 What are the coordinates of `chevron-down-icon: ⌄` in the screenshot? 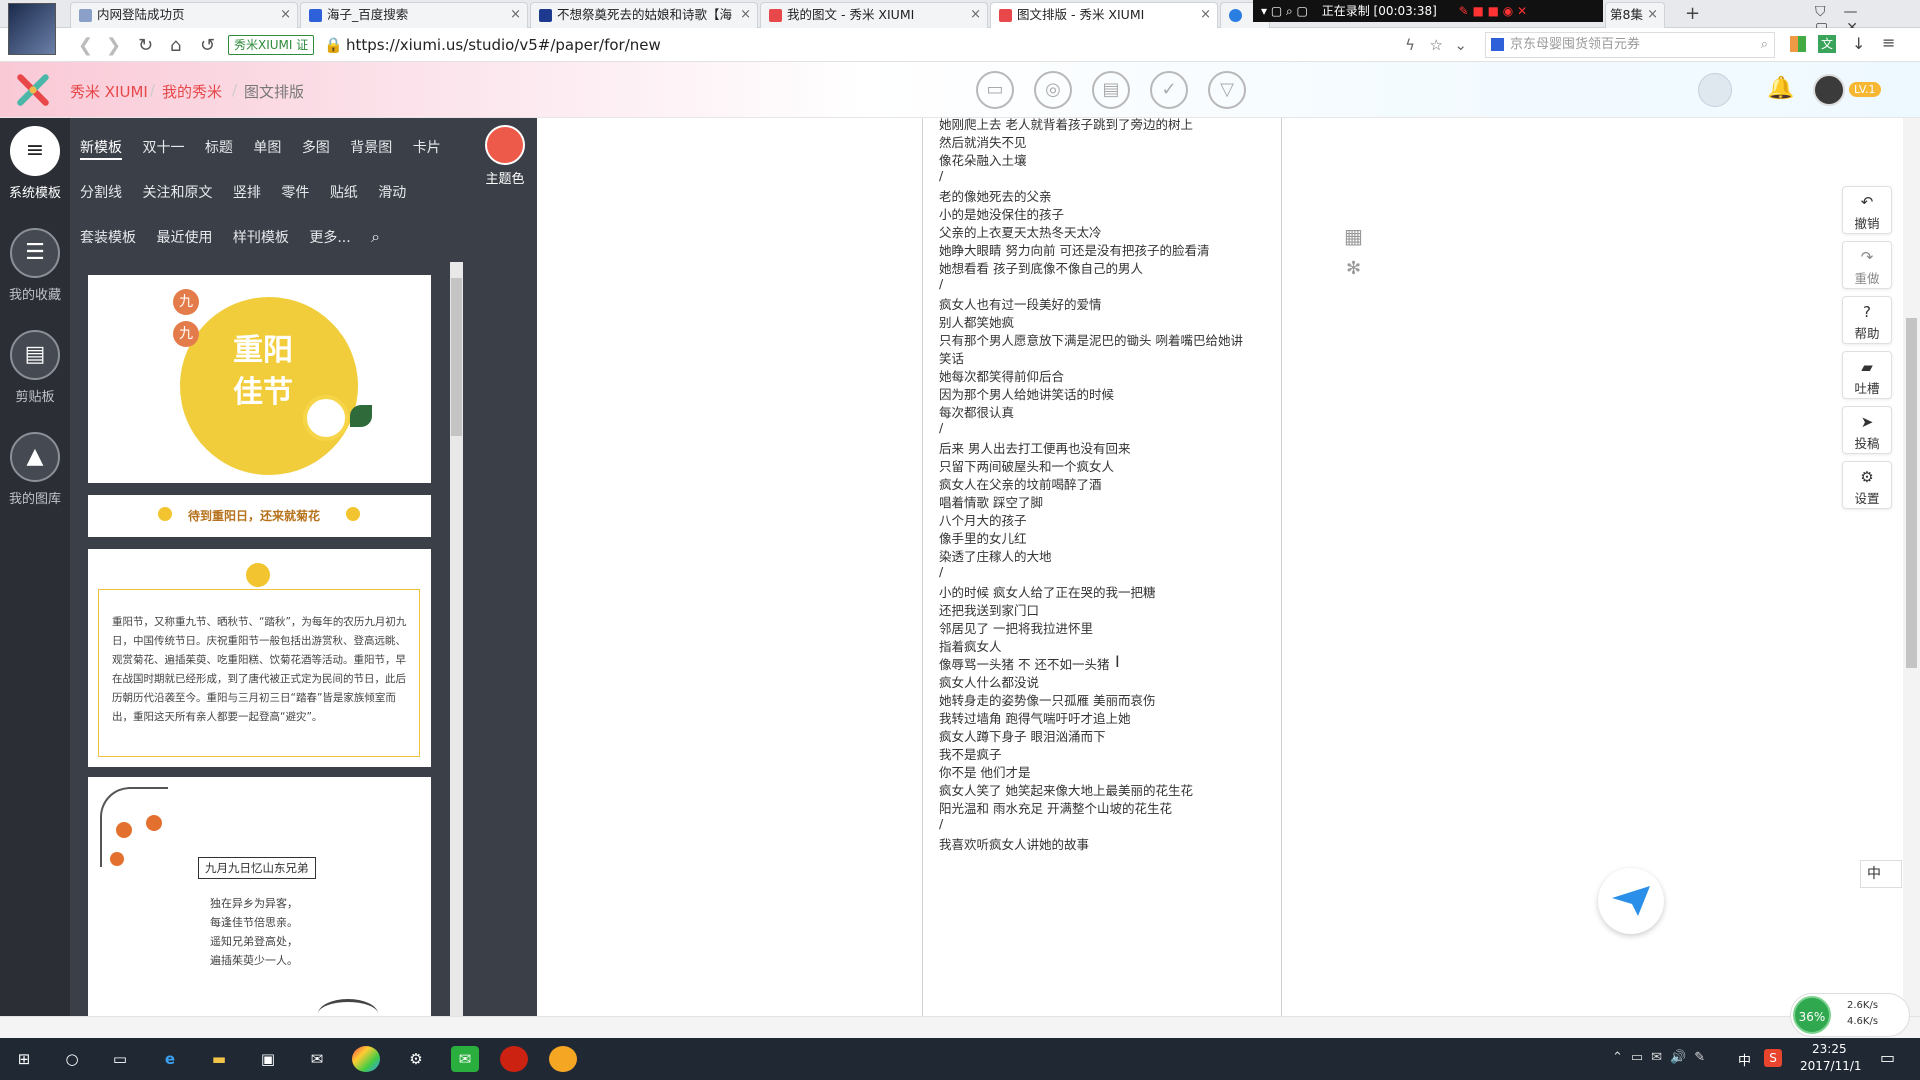 It's located at (1460, 45).